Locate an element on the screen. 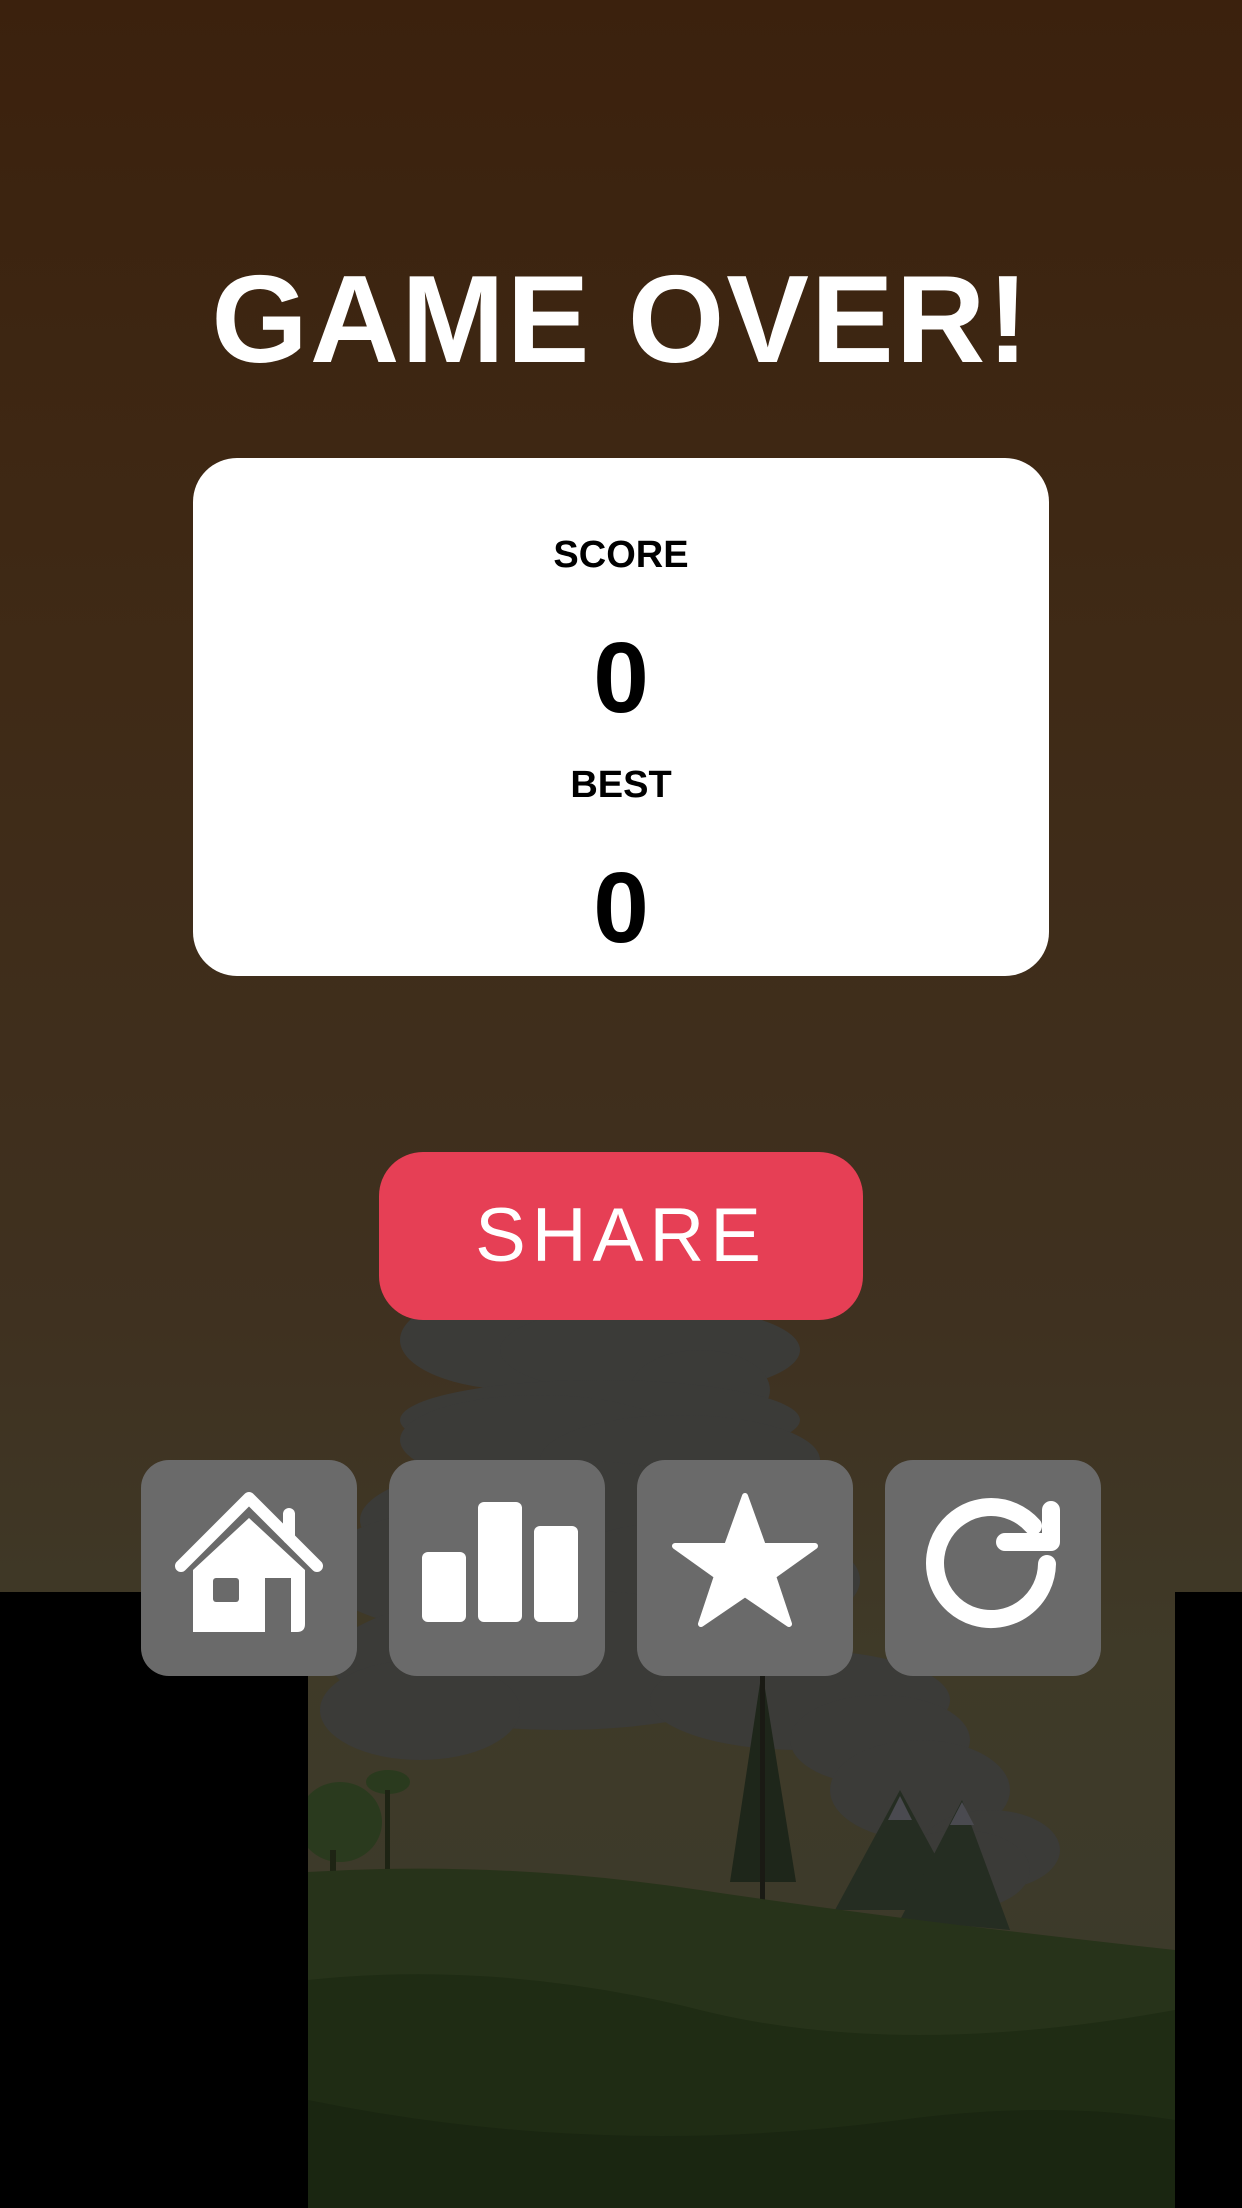 The height and width of the screenshot is (2208, 1242). home-button is located at coordinates (249, 1568).